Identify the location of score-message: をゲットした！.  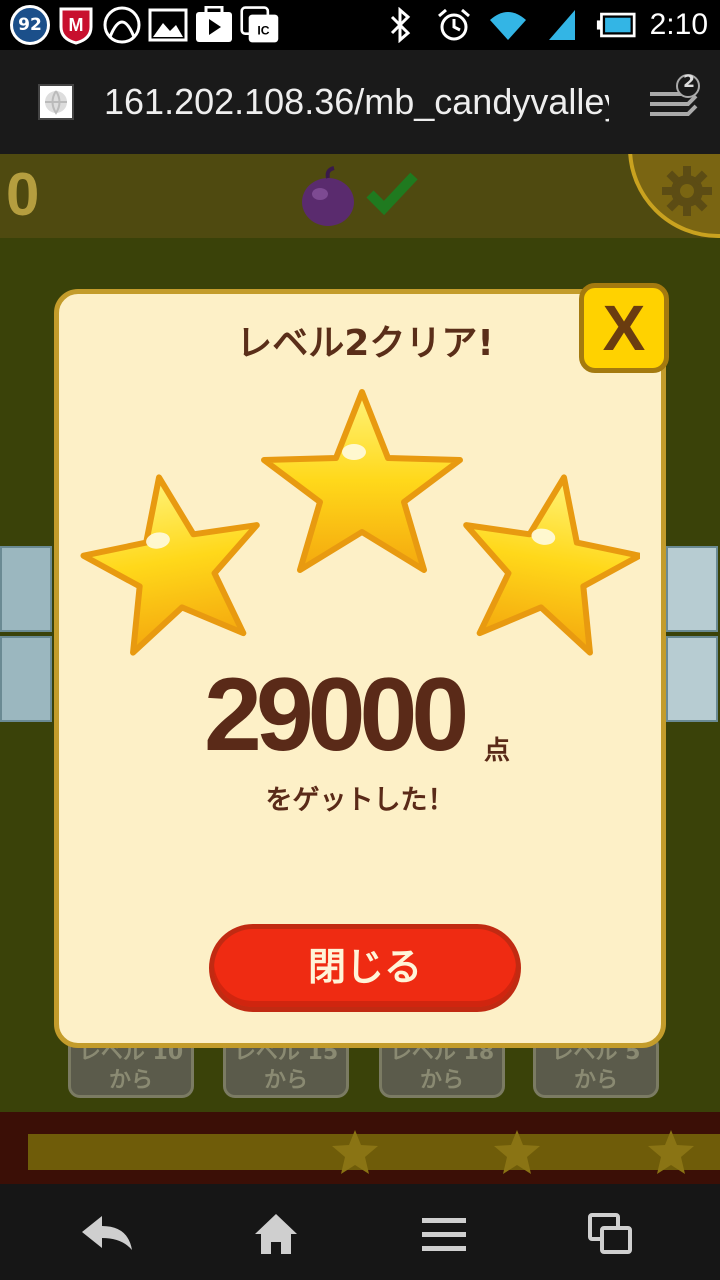
(360, 800).